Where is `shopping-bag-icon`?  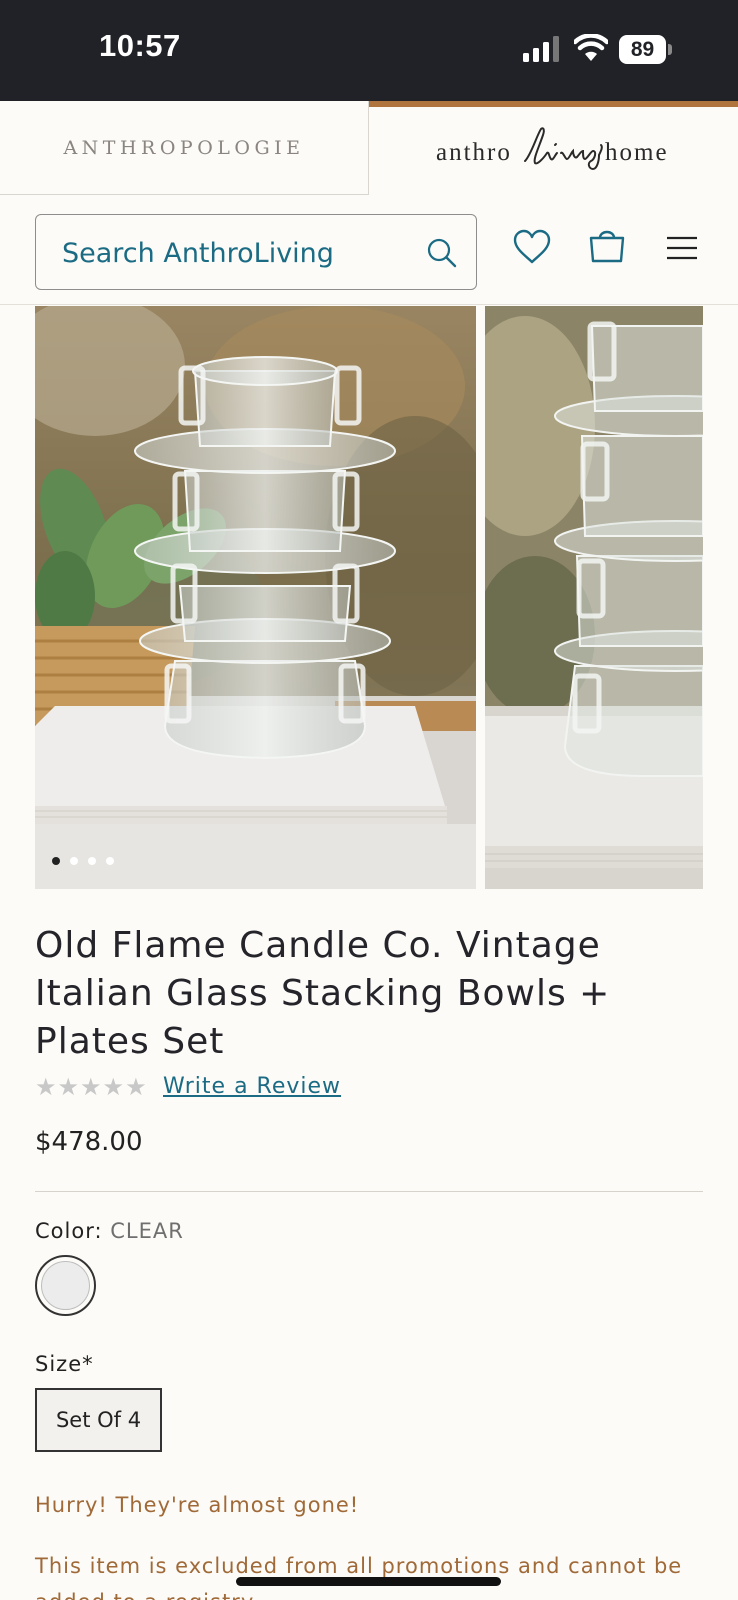 shopping-bag-icon is located at coordinates (607, 245).